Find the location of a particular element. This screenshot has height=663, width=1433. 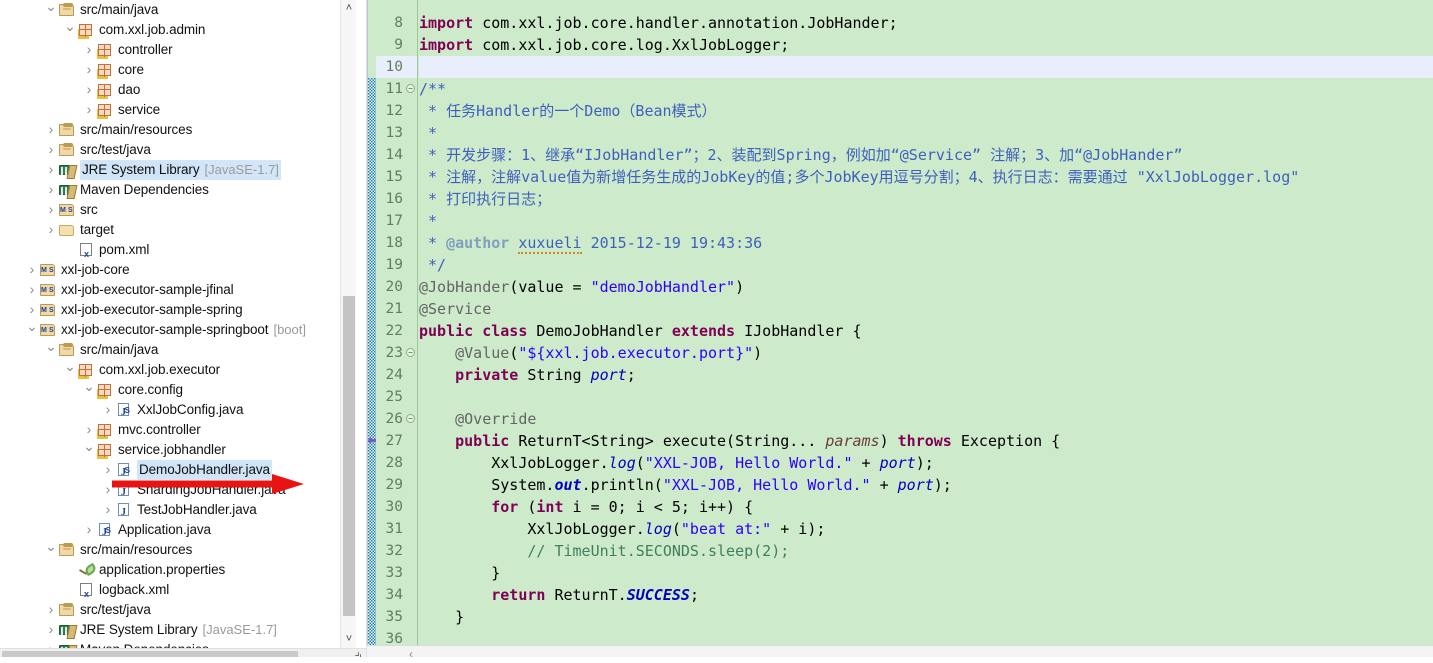

line-number: 35 is located at coordinates (396, 617).